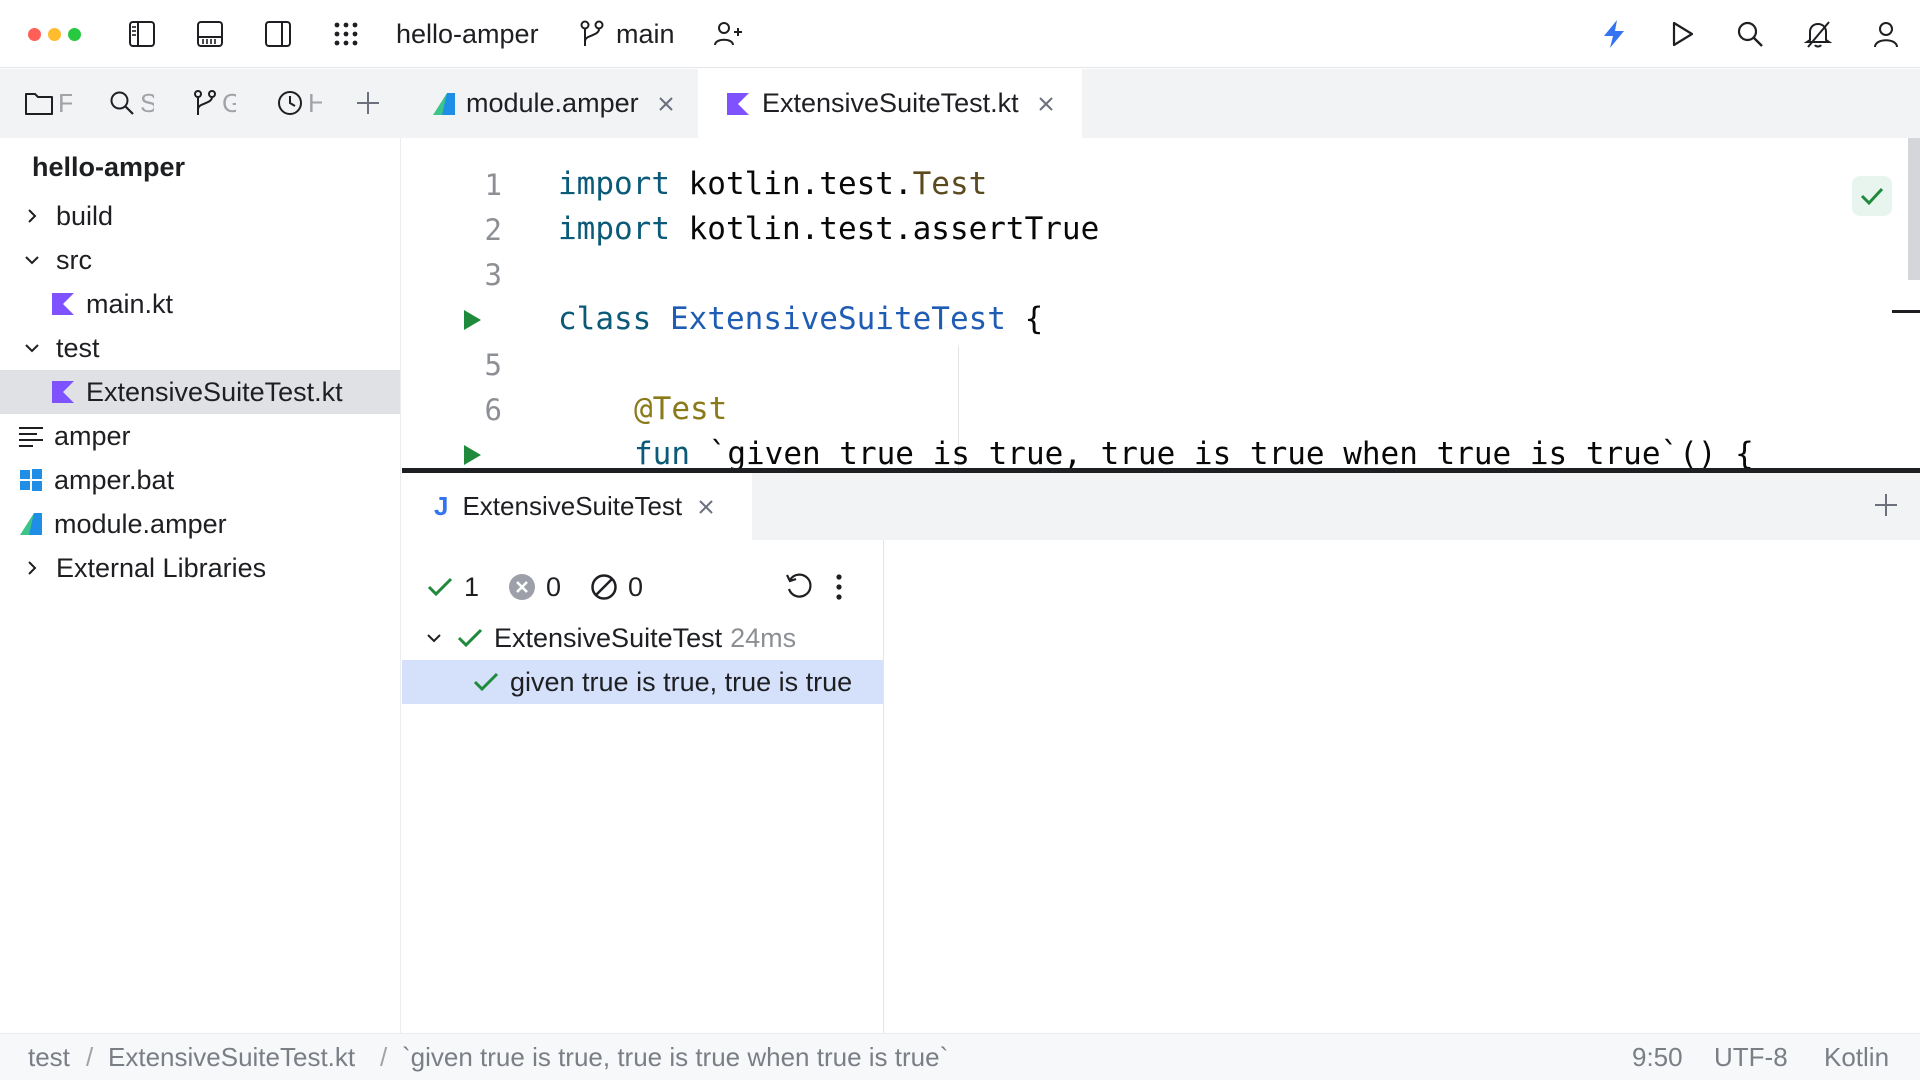 The image size is (1920, 1080). I want to click on ignored-icon, so click(604, 587).